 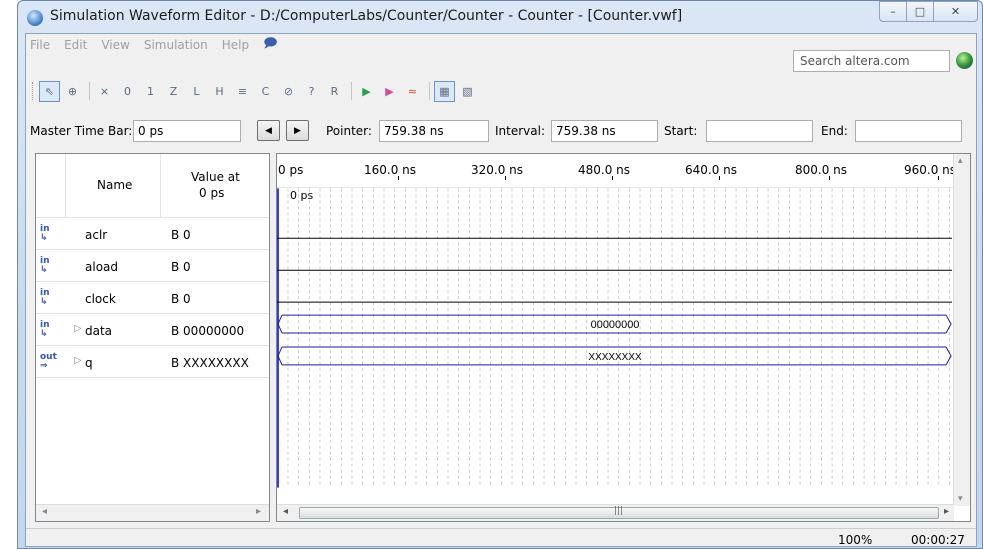 I want to click on toolbar: ⇖ ⊕ ⨯ 0 1 Z L H ≡ C ⊘ ? R ▶ ▶ ≈ ▦ ▧, so click(x=501, y=91).